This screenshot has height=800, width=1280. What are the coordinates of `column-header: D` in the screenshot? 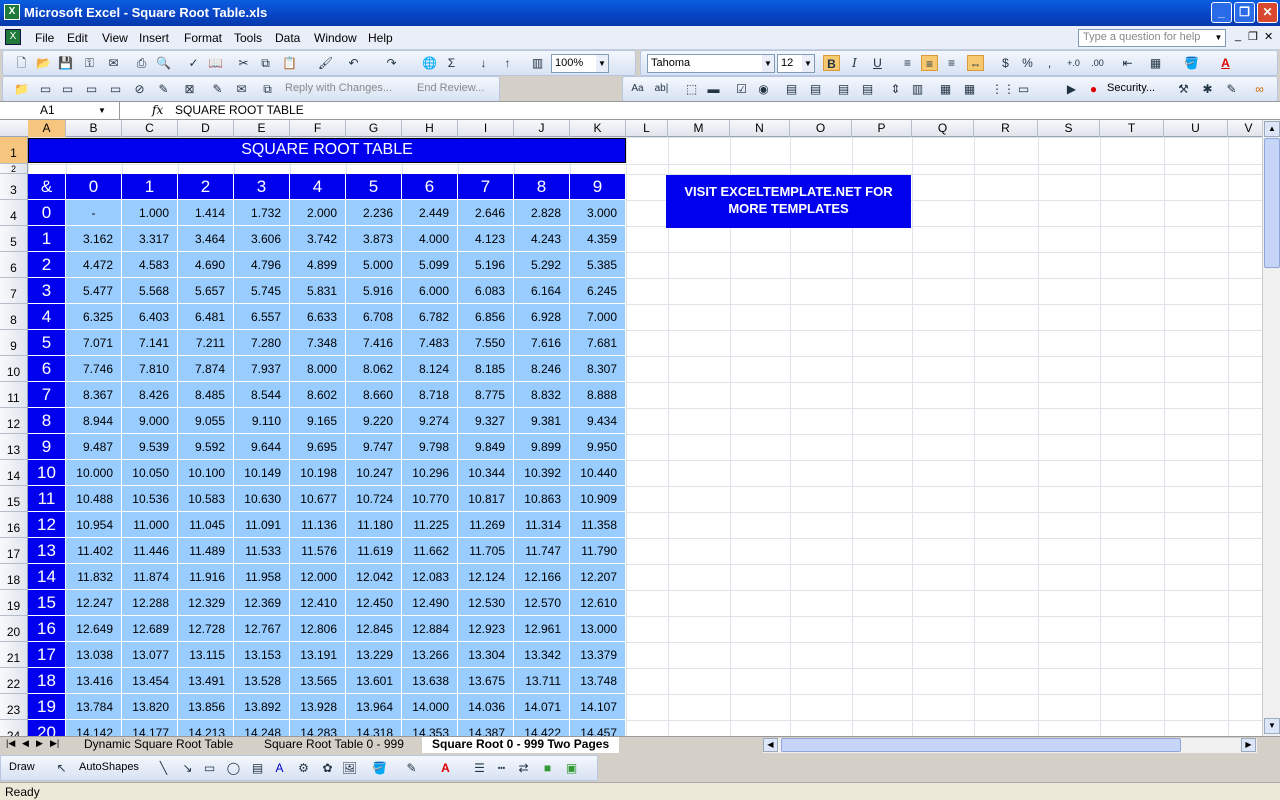 It's located at (206, 128).